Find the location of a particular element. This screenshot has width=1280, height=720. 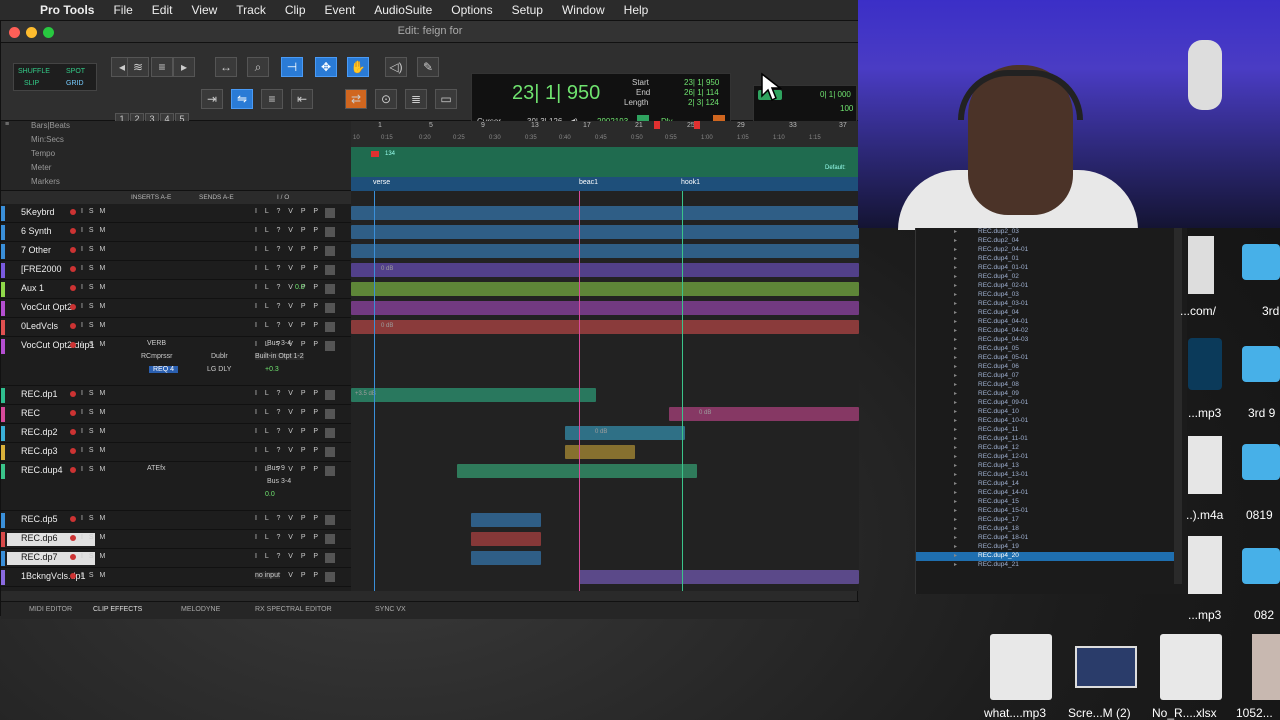

insert-slot: REQ 4 is located at coordinates (164, 369).